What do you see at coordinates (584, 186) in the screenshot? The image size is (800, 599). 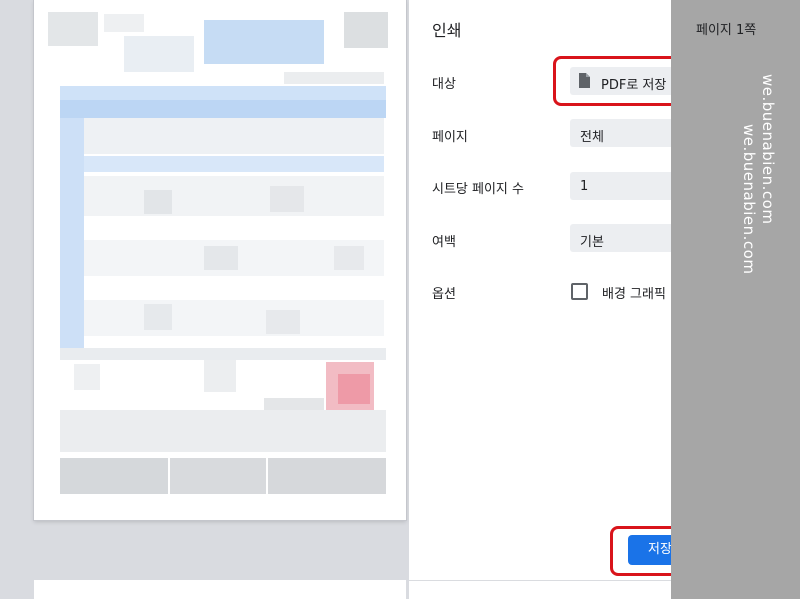 I see `pages-per-sheet-value: 1` at bounding box center [584, 186].